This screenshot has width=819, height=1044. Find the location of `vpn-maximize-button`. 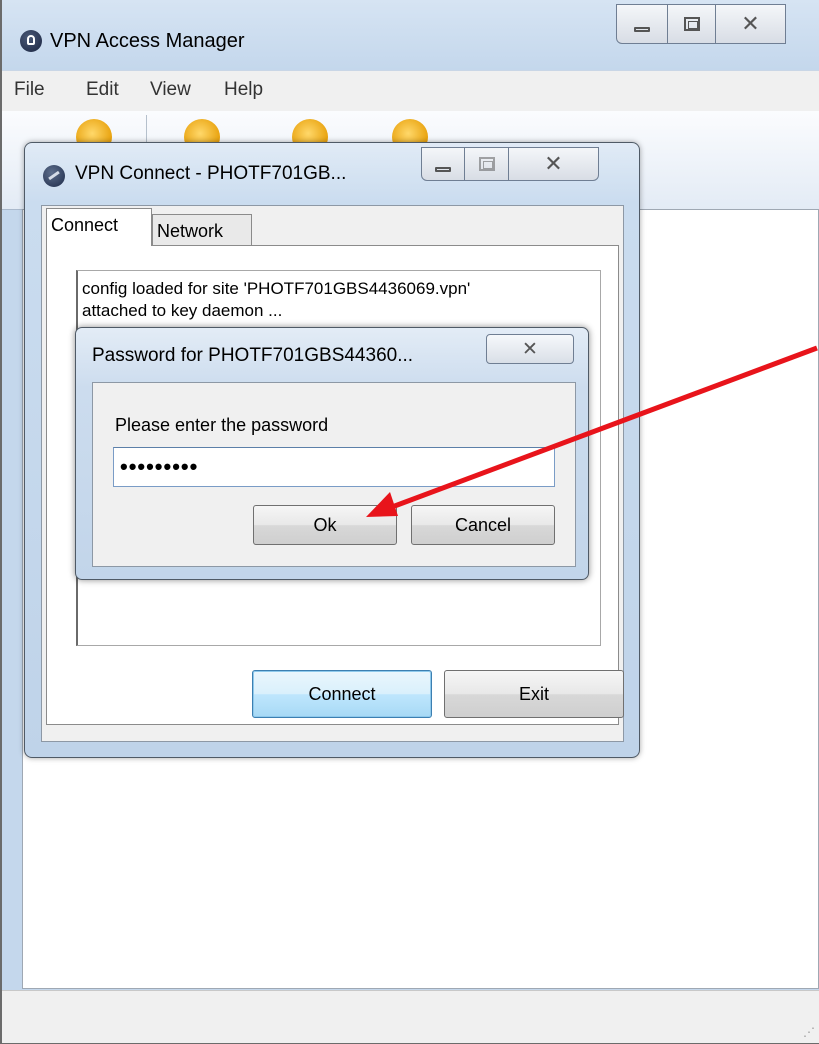

vpn-maximize-button is located at coordinates (487, 164).